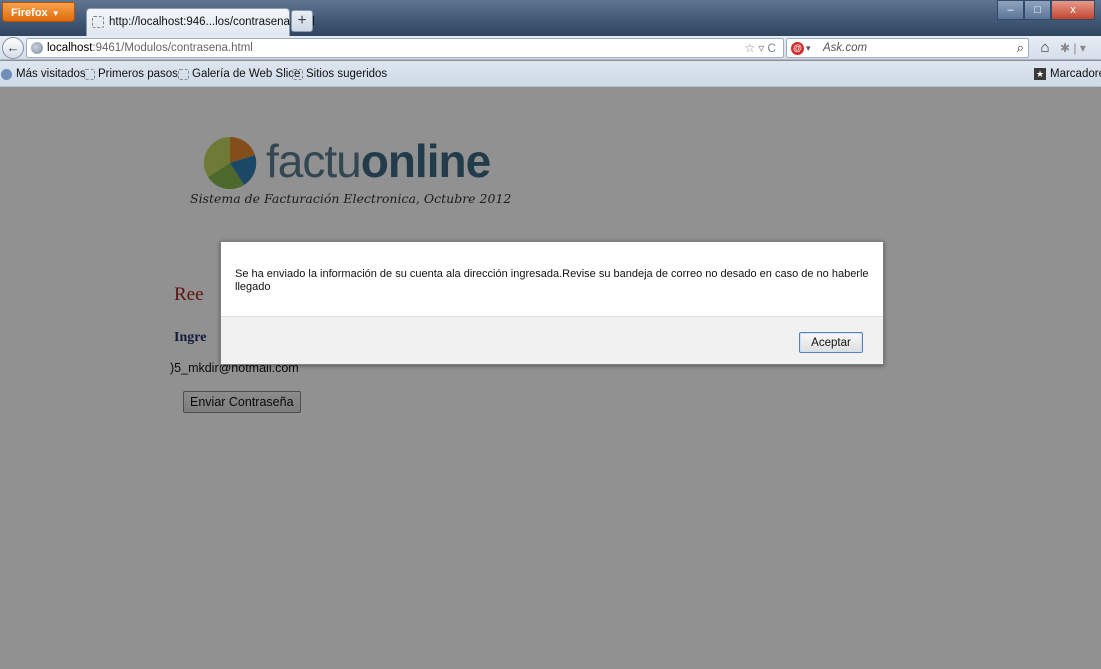 The width and height of the screenshot is (1101, 669). I want to click on bookmark-star-icon: ☆, so click(752, 48).